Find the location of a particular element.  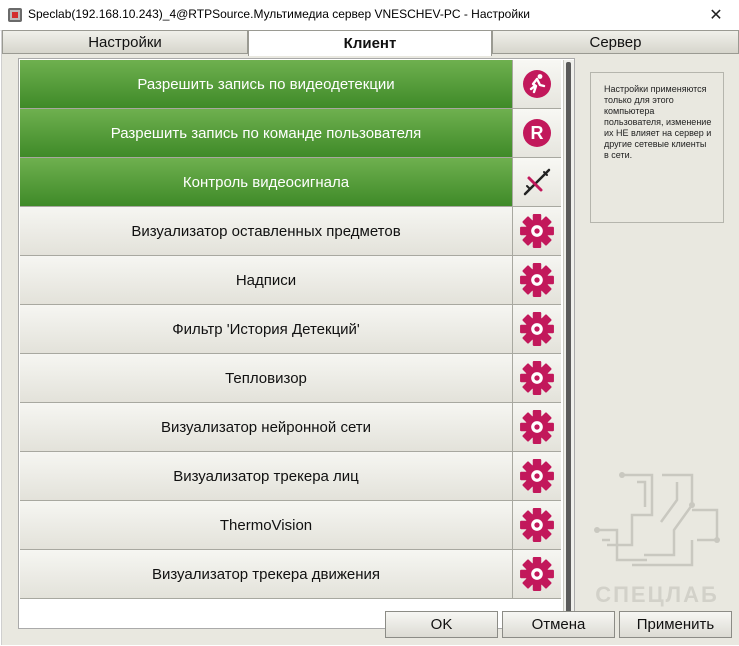

svg-text: R is located at coordinates (537, 133).